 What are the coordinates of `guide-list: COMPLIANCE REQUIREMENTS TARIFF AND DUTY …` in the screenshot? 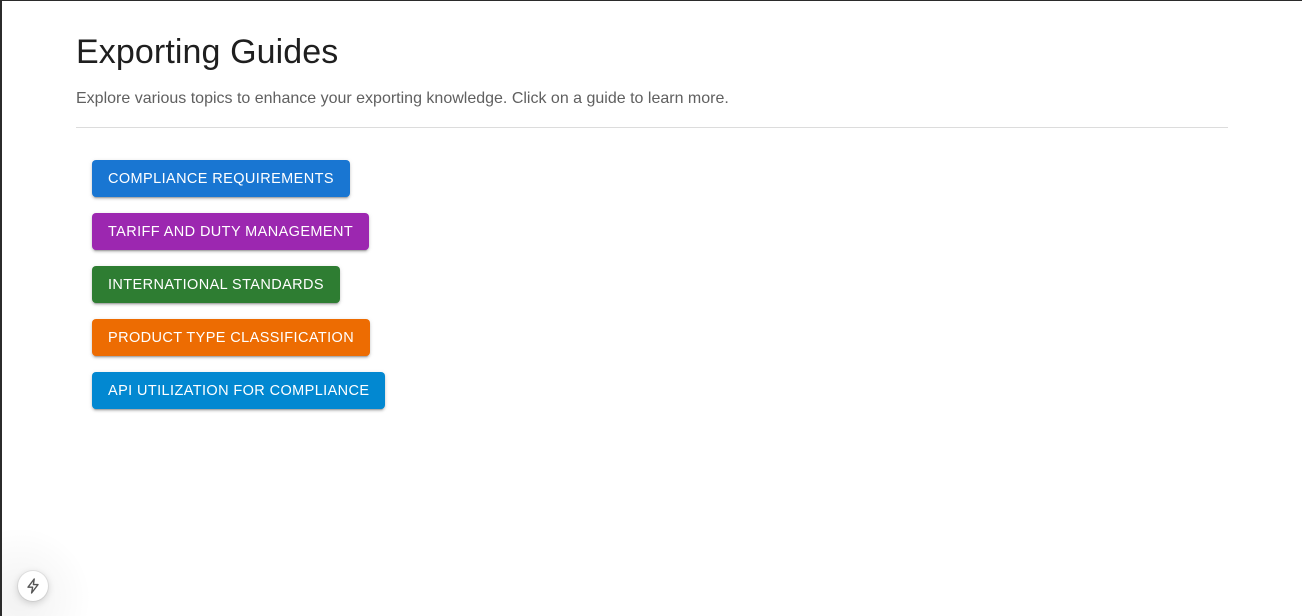 It's located at (239, 284).